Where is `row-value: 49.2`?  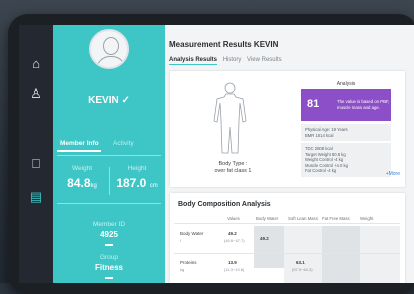 row-value: 49.2 is located at coordinates (232, 233).